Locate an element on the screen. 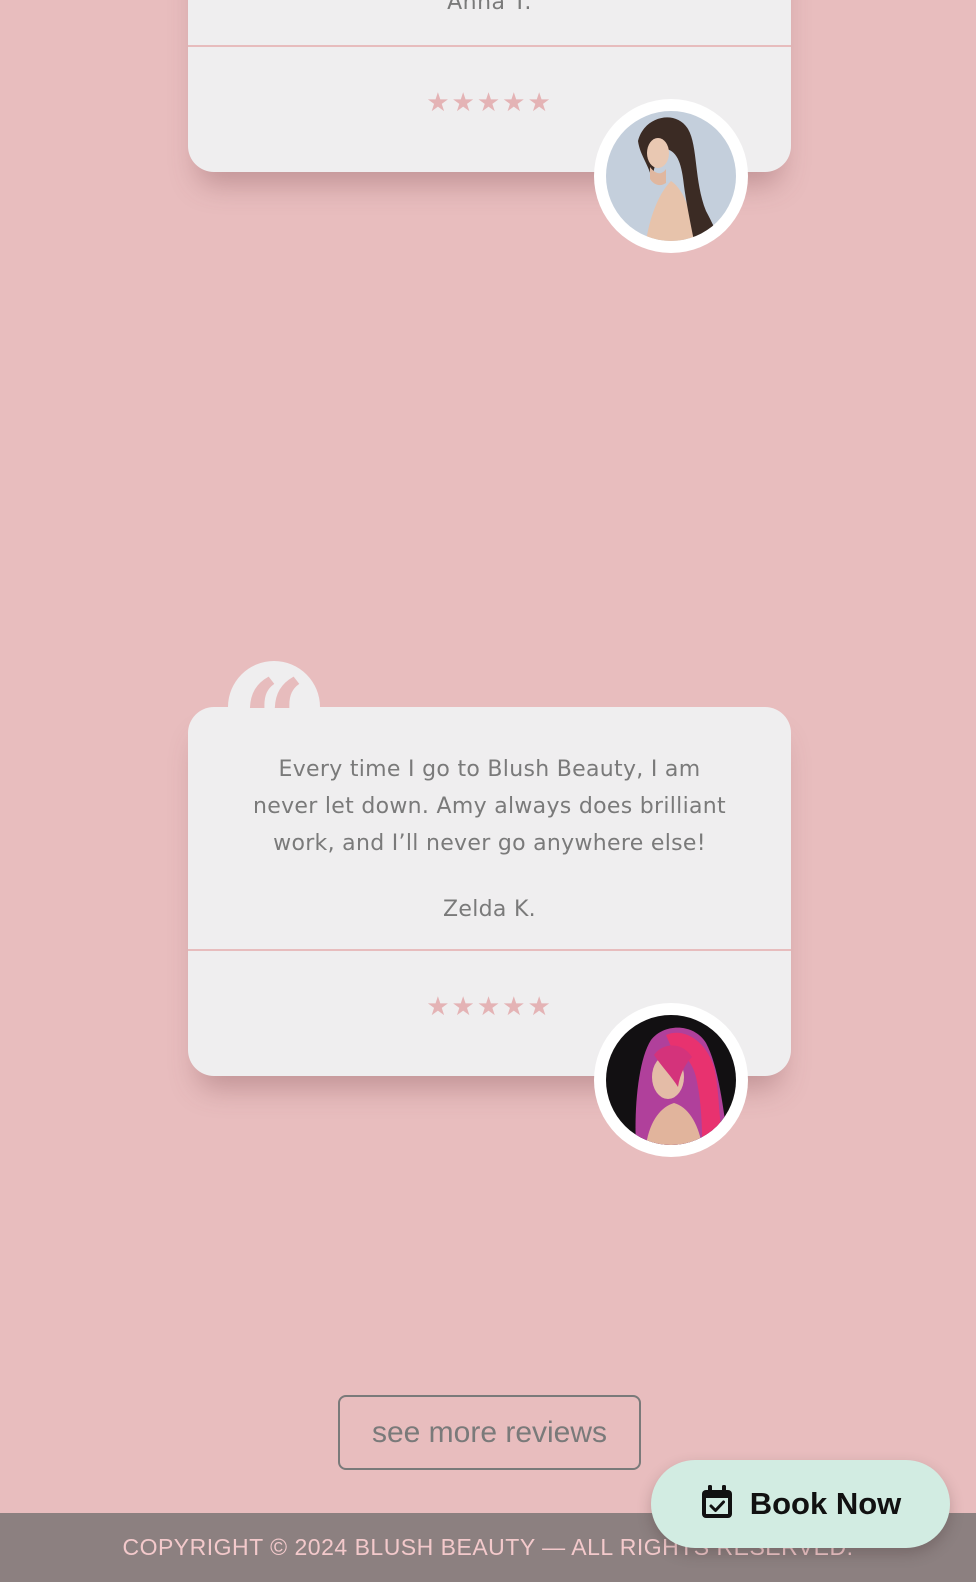  woman-long-brown-hair-avatar is located at coordinates (671, 176).